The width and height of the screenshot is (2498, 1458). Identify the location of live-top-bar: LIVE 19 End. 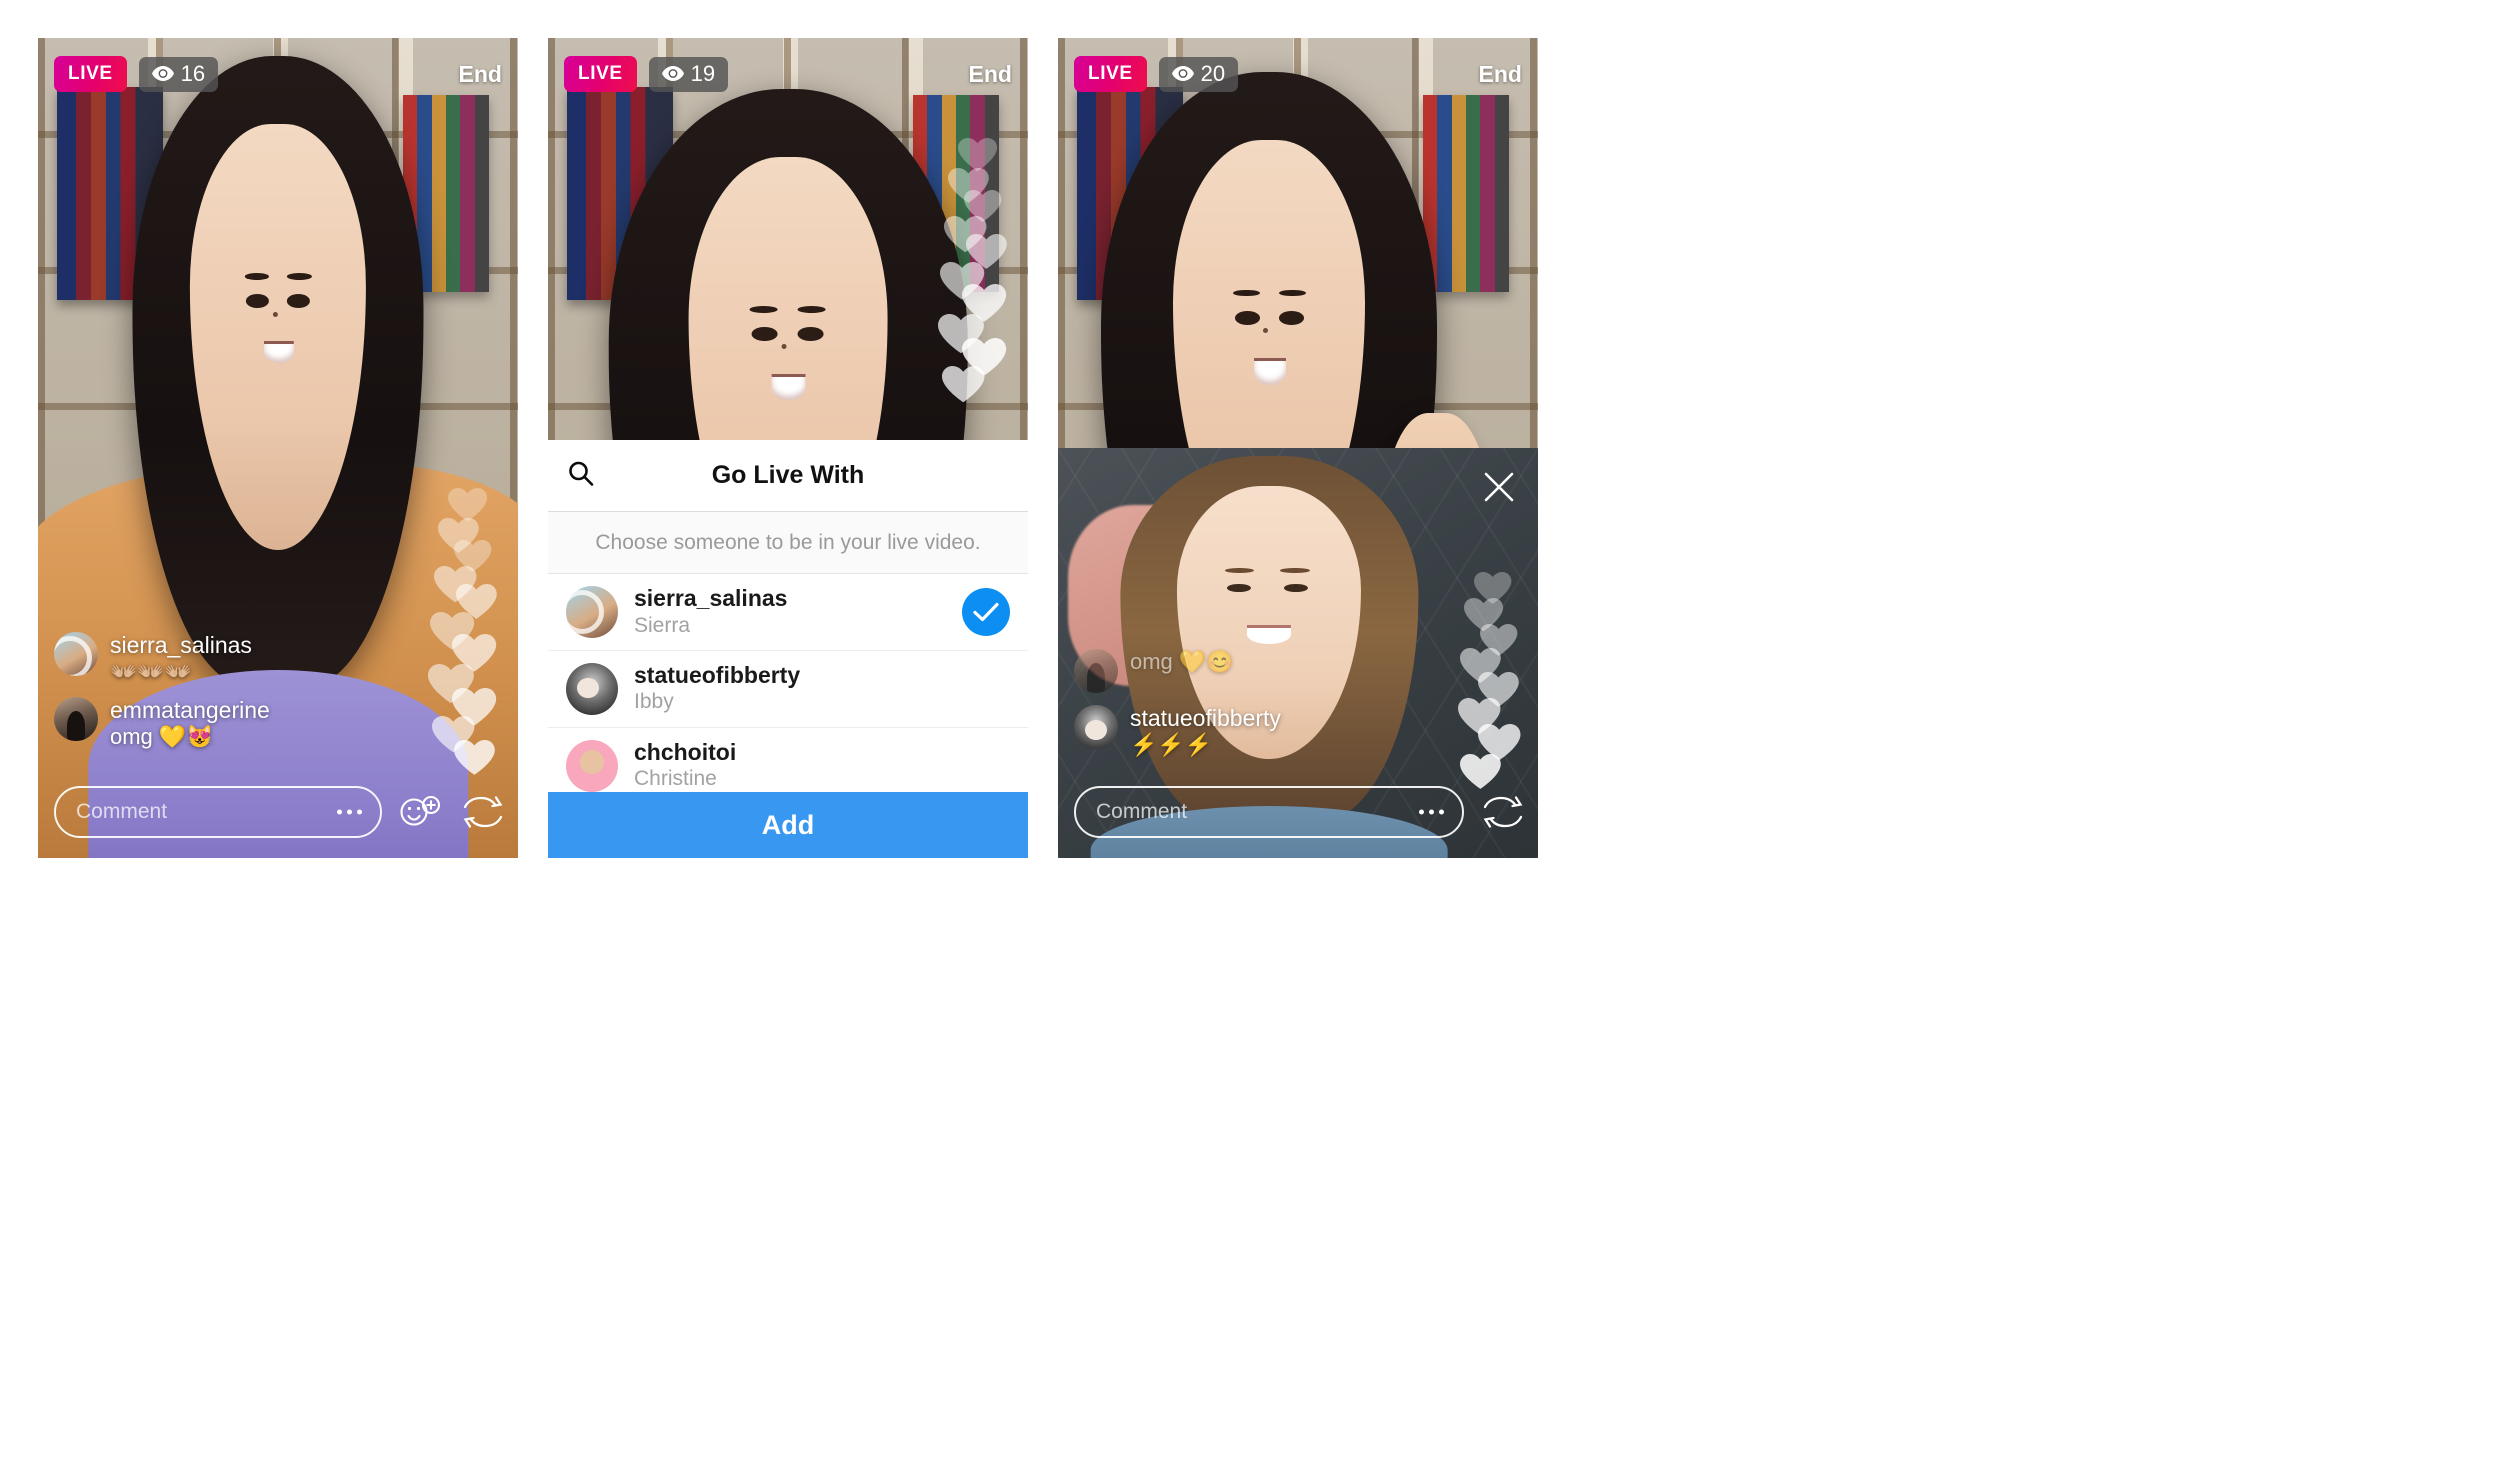
(788, 74).